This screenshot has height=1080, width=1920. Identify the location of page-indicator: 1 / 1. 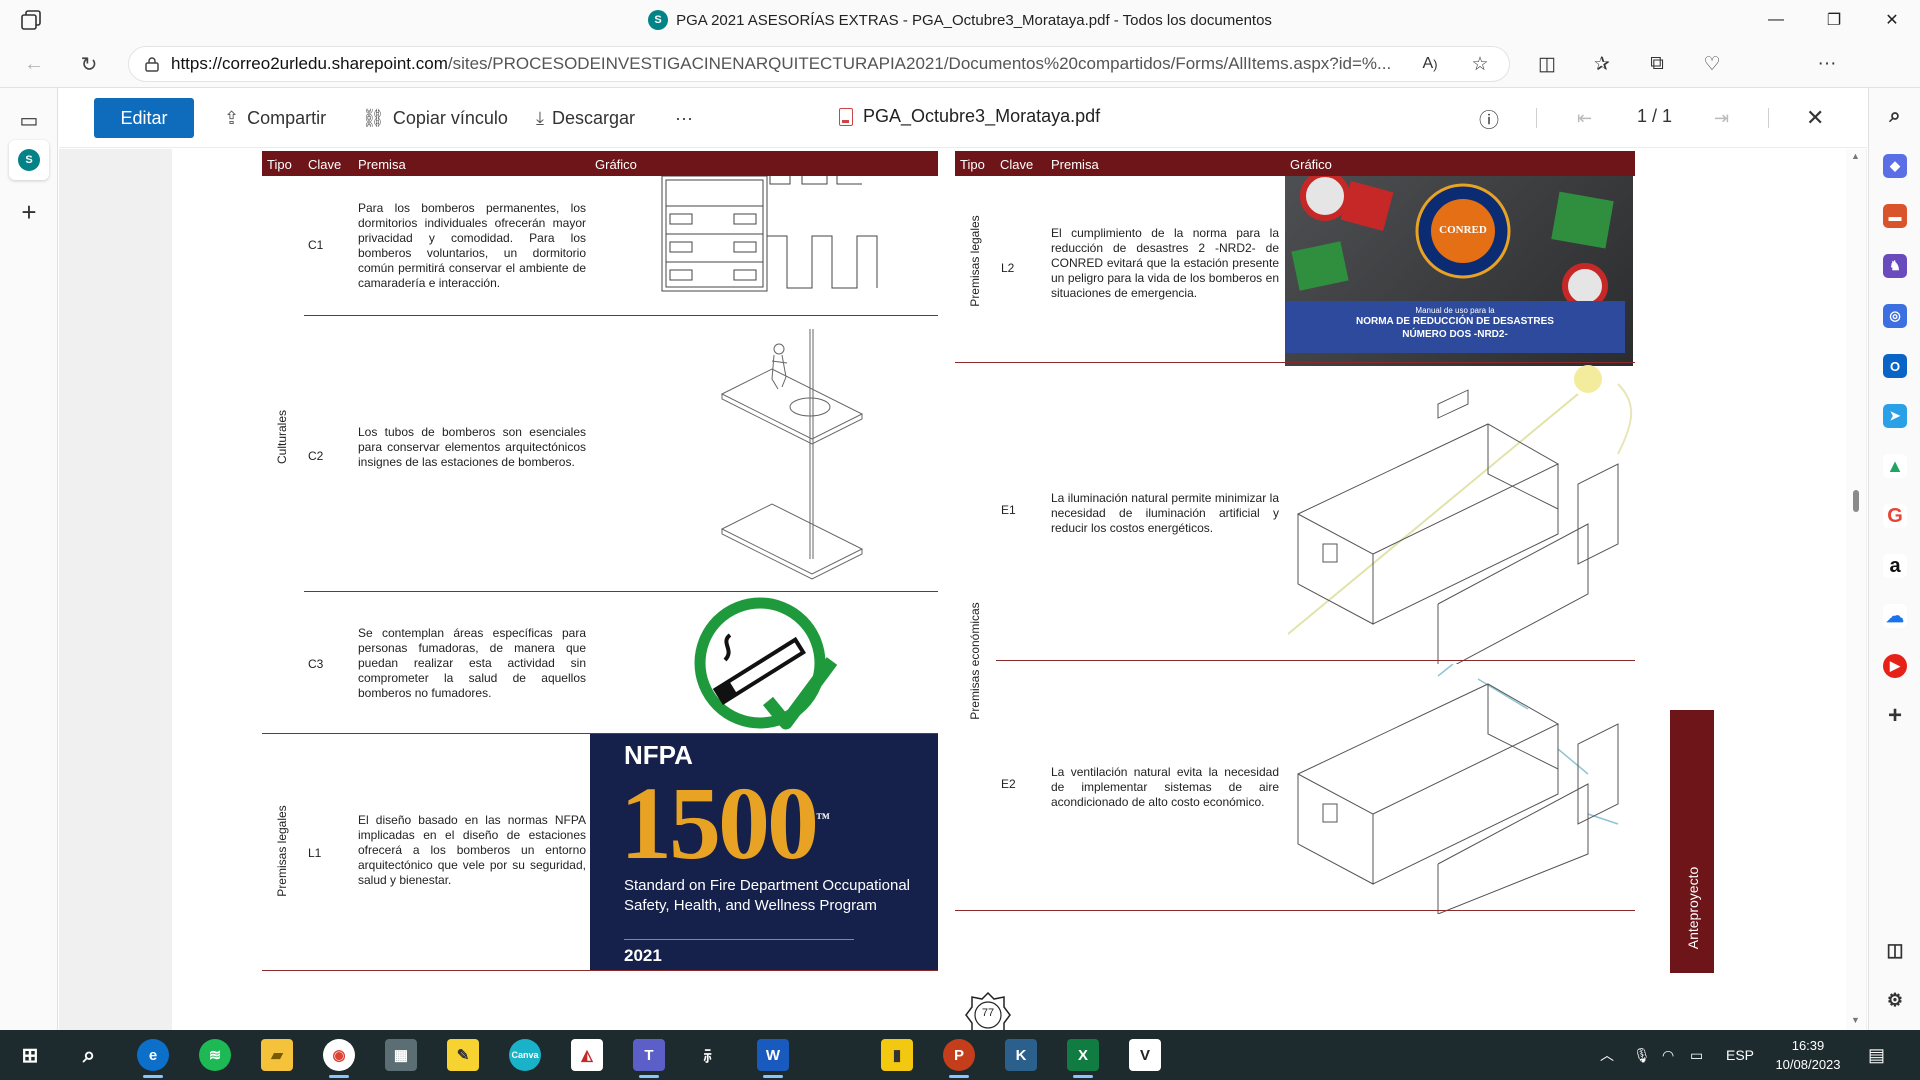
(1655, 116).